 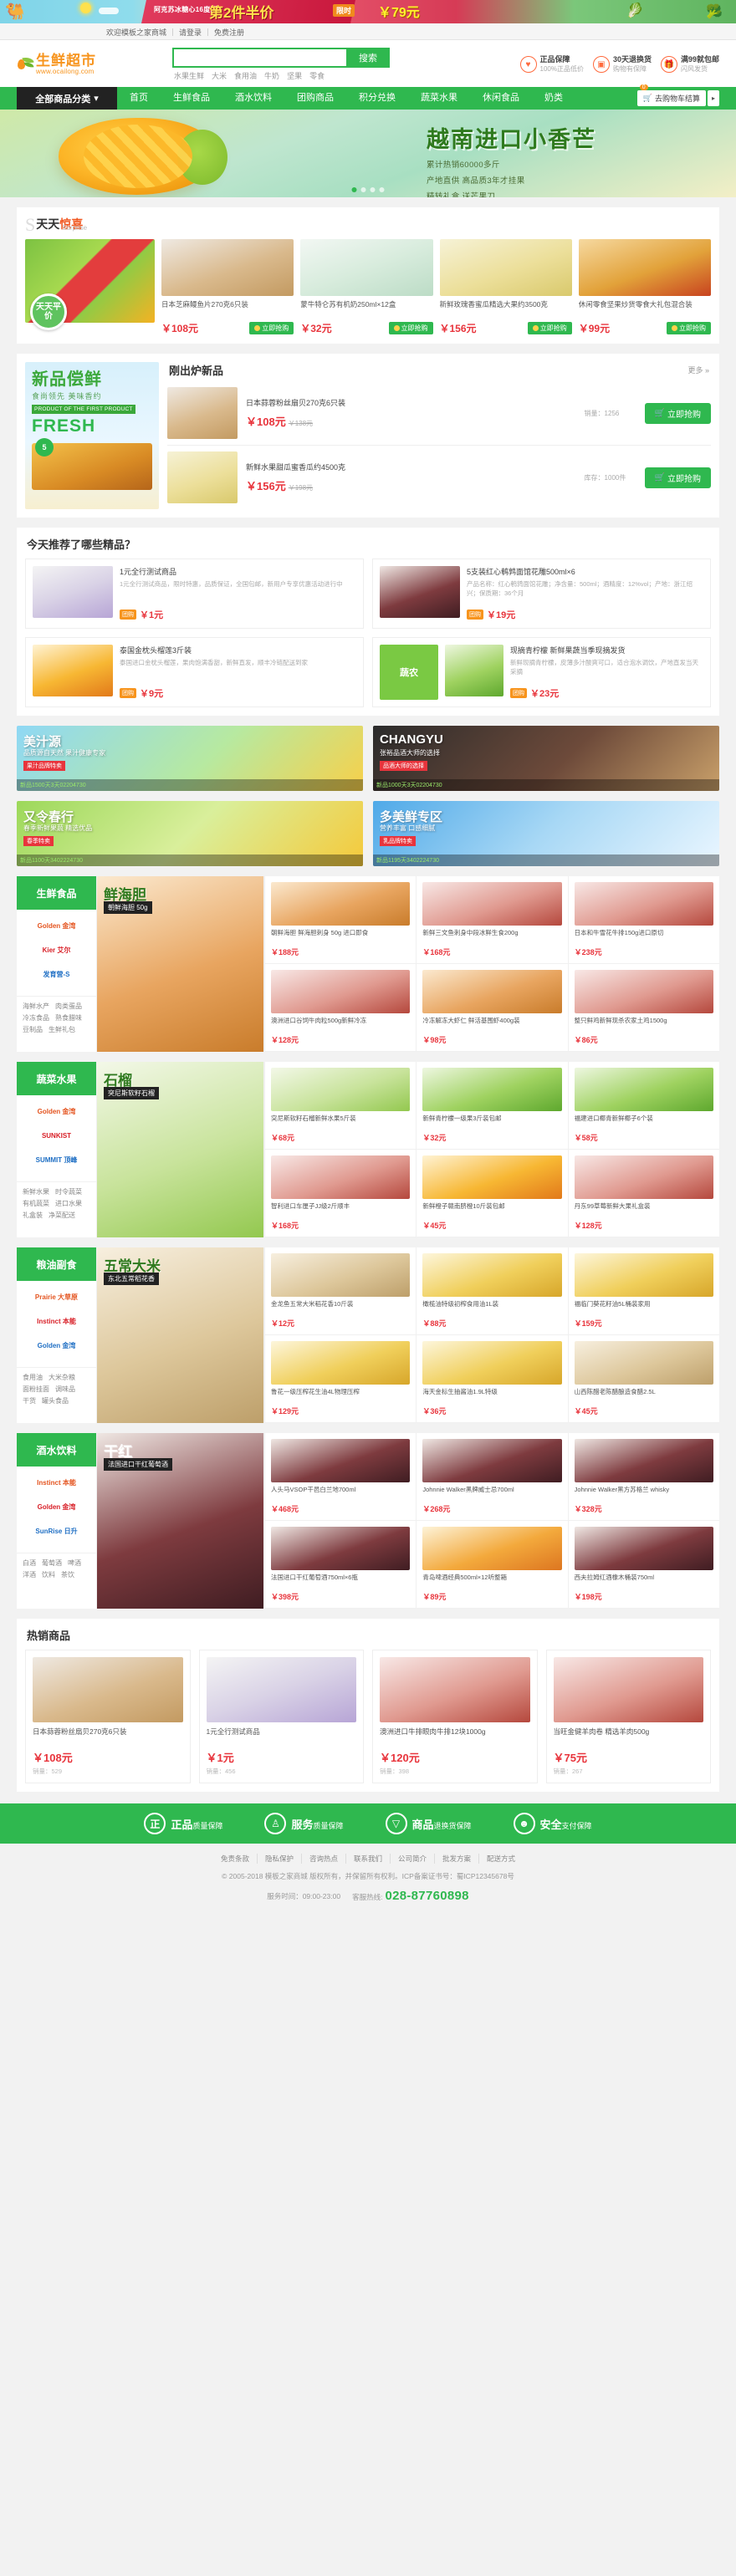 What do you see at coordinates (644, 287) in the screenshot?
I see `surprise-product-3: 休闲零食坚果炒货零食大礼包混合装 ￥99元 立即抢购` at bounding box center [644, 287].